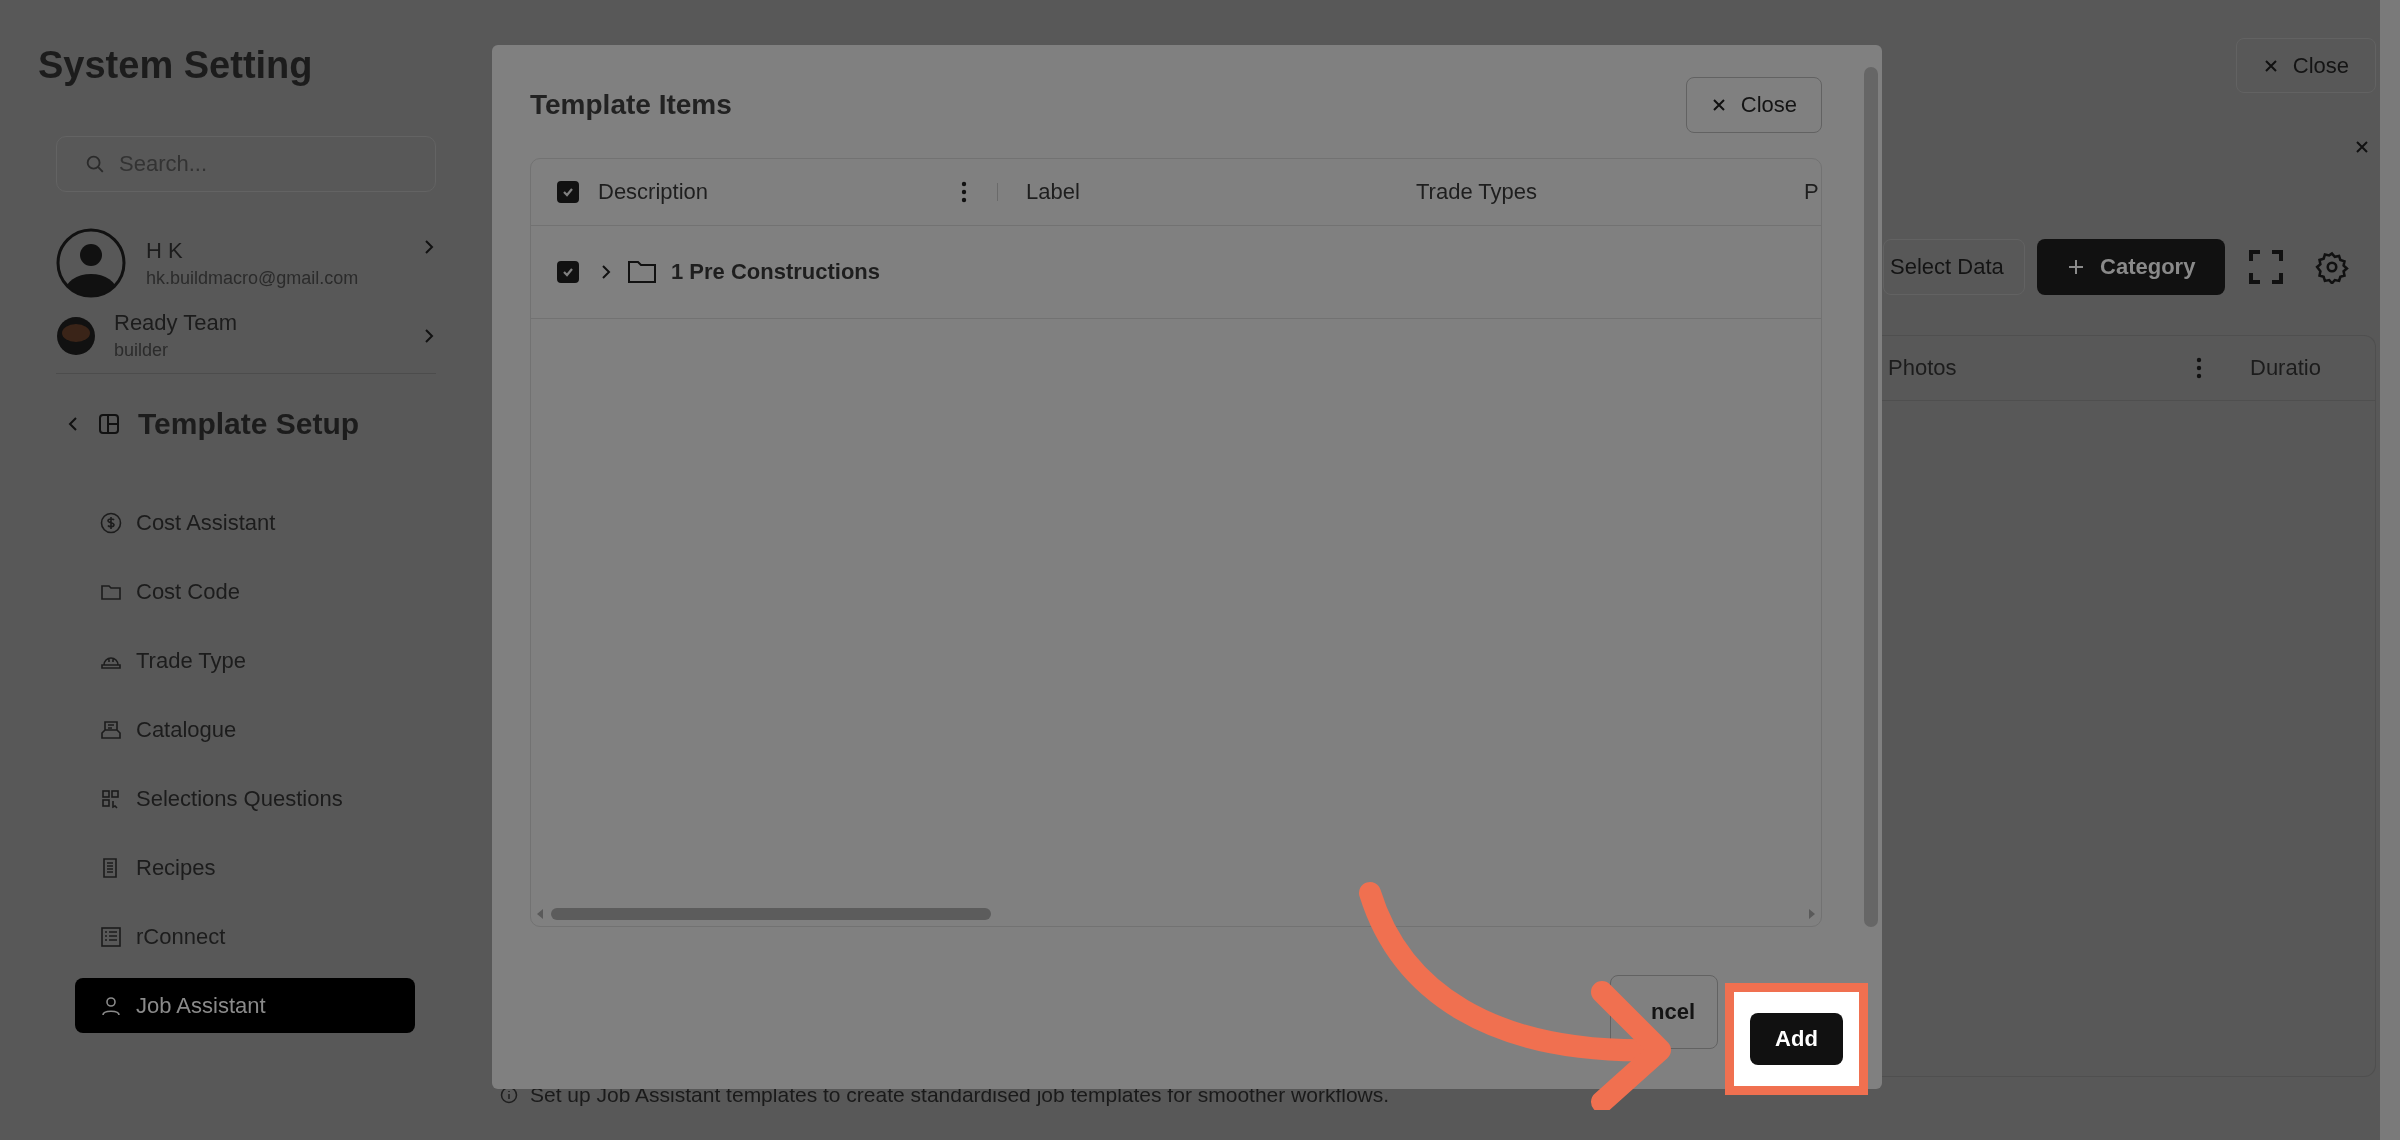  What do you see at coordinates (91, 263) in the screenshot?
I see `avatar-icon` at bounding box center [91, 263].